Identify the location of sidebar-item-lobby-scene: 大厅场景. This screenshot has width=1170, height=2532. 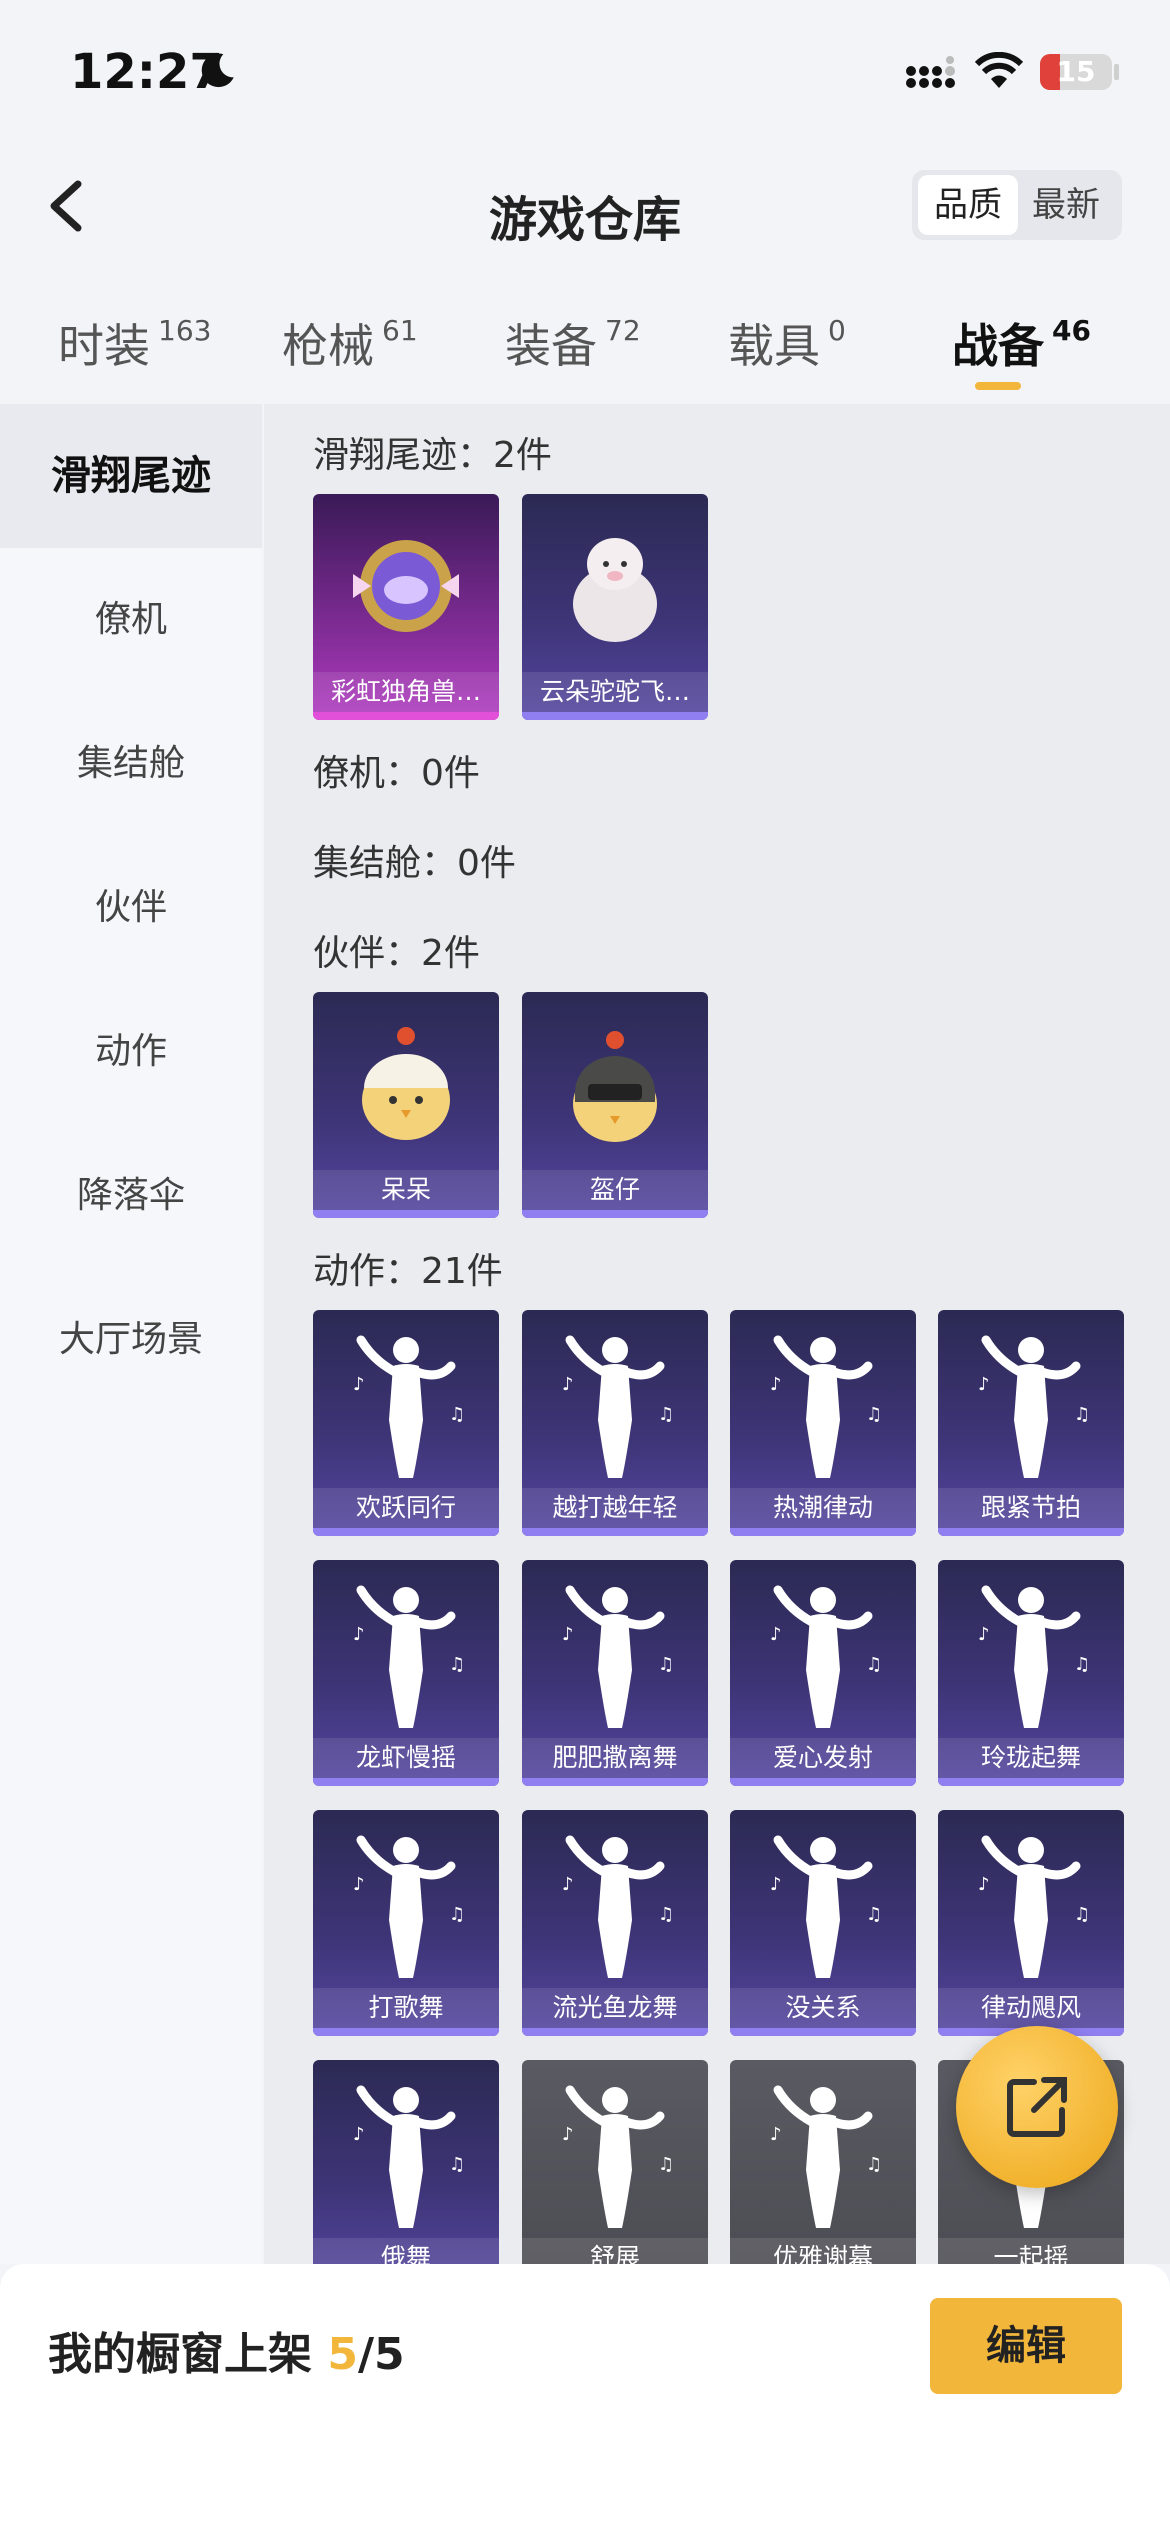
(131, 1340).